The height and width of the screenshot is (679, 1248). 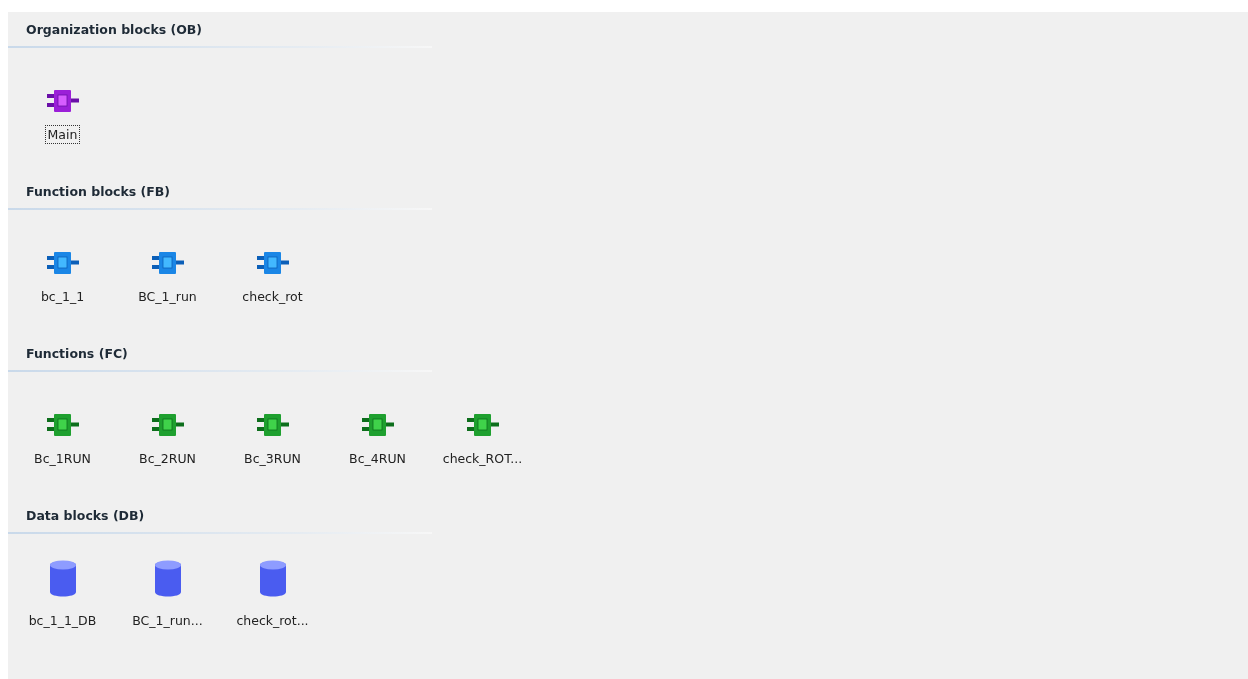 What do you see at coordinates (62, 296) in the screenshot?
I see `block-label: bc_1_1` at bounding box center [62, 296].